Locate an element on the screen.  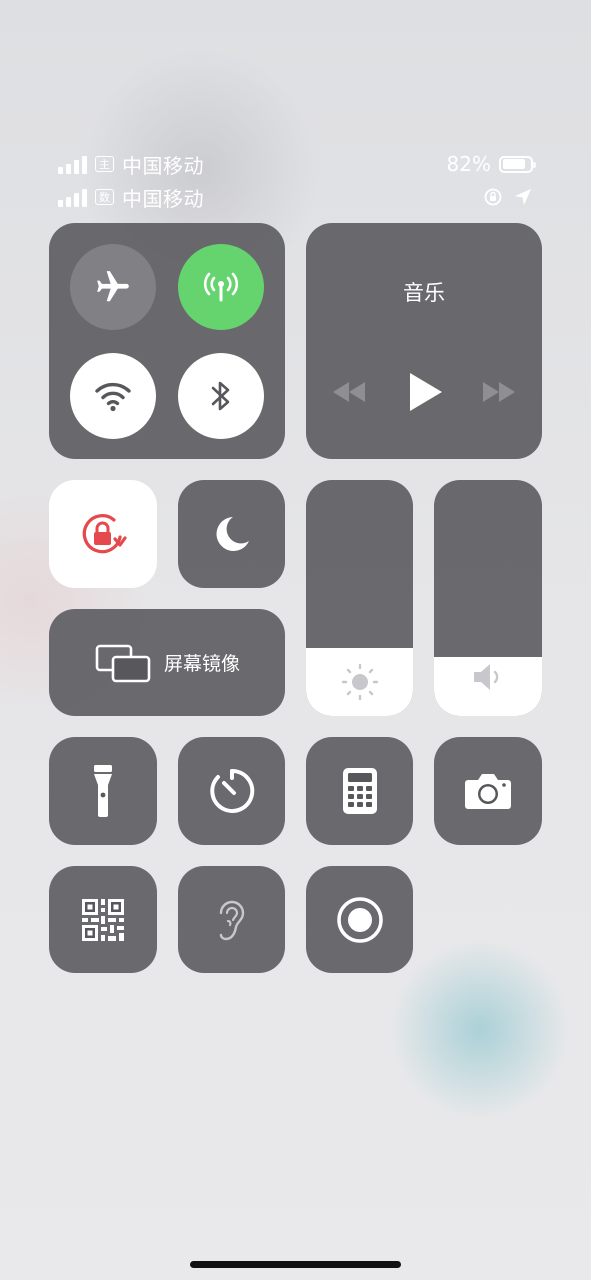
screen-recording-button is located at coordinates (359, 919).